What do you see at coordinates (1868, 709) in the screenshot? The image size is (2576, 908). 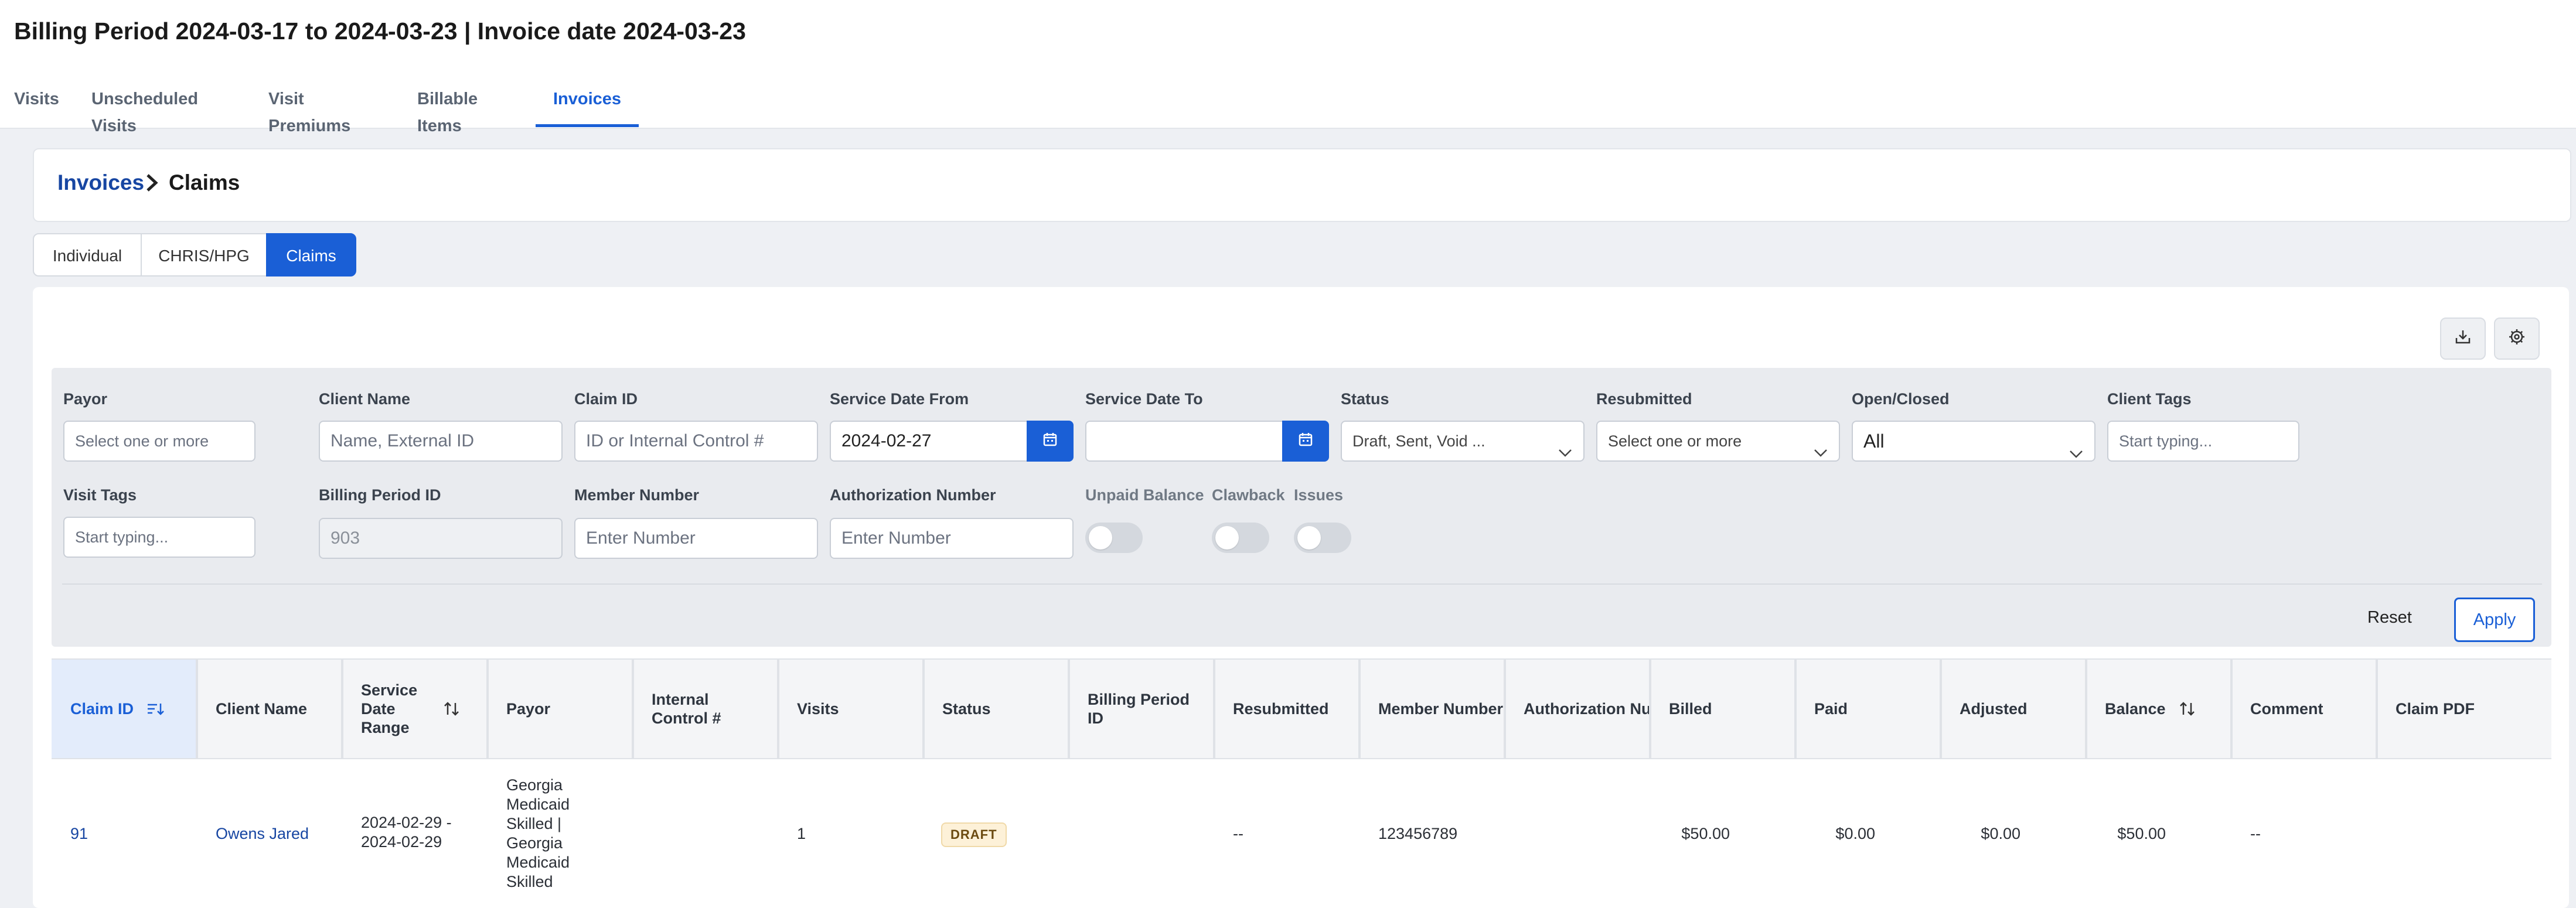 I see `column-paid: Paid` at bounding box center [1868, 709].